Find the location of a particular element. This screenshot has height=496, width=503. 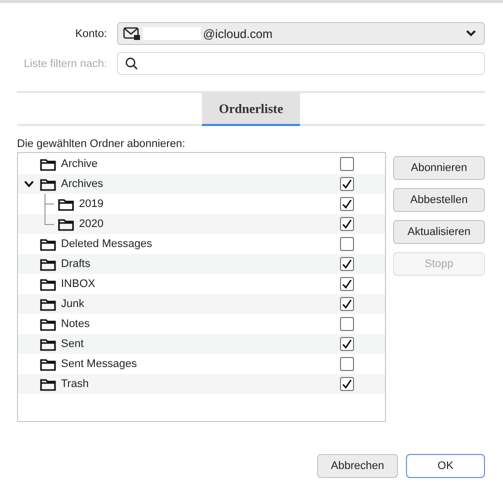

folder-name: 2020 is located at coordinates (91, 224).